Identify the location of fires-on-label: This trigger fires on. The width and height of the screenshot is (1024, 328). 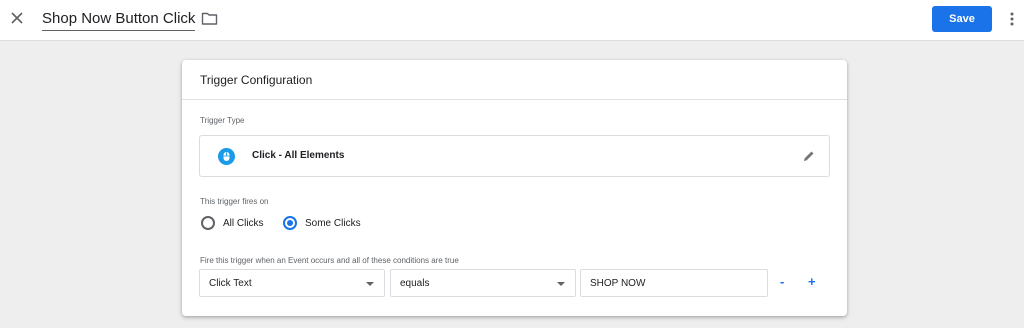
(234, 201).